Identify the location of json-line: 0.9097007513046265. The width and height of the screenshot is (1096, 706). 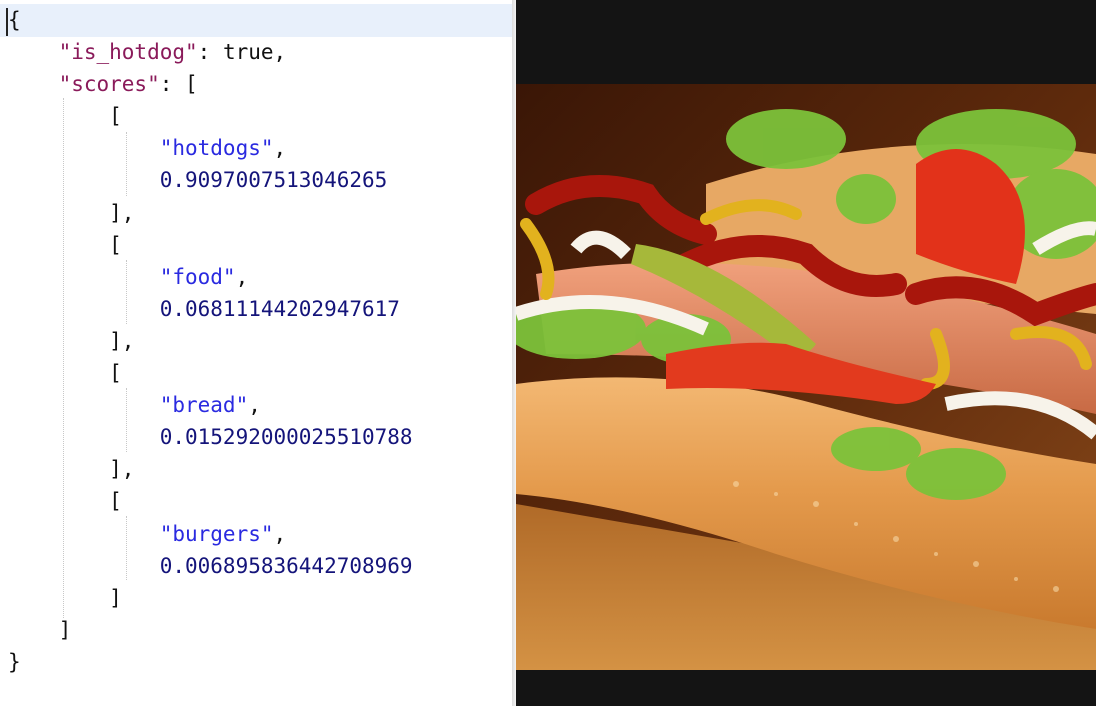
(210, 180).